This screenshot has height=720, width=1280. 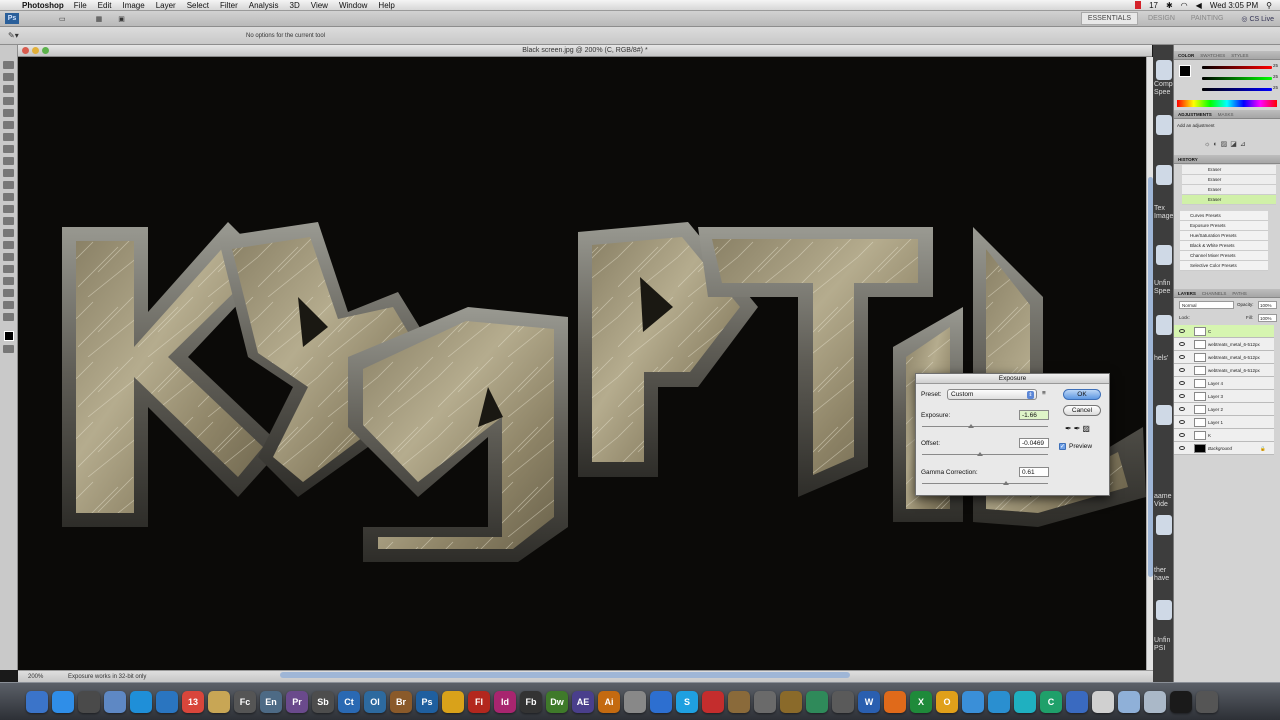 I want to click on eyedropper-tool-icon, so click(x=8, y=125).